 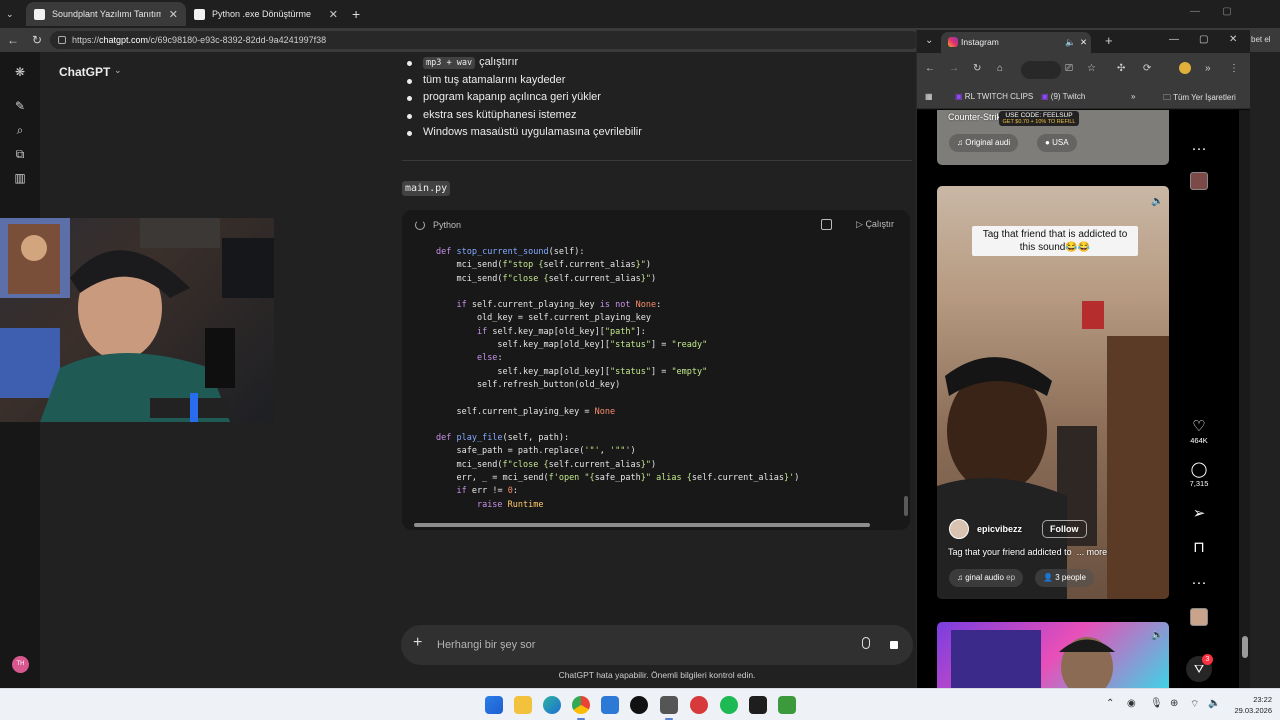 I want to click on site-controls, so click(x=1041, y=70).